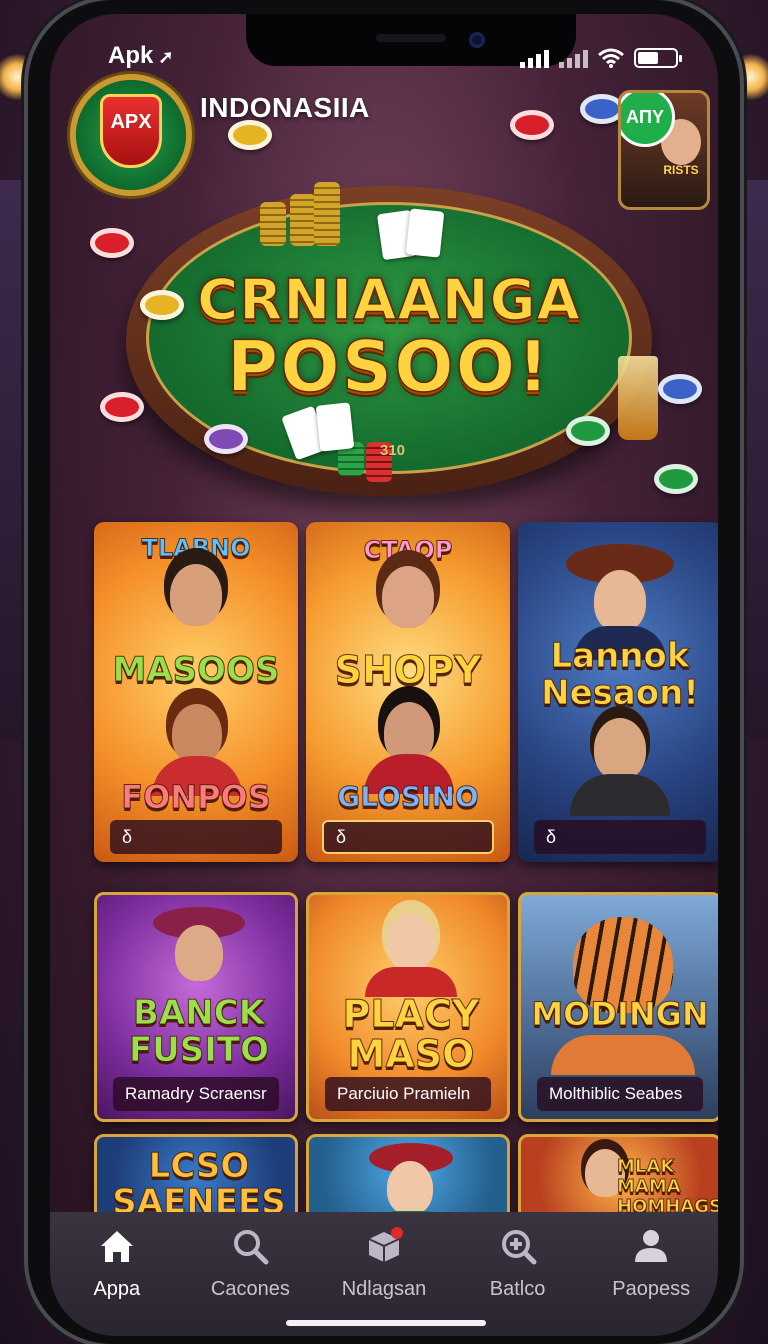 The image size is (768, 1344). I want to click on person-icon, so click(651, 1246).